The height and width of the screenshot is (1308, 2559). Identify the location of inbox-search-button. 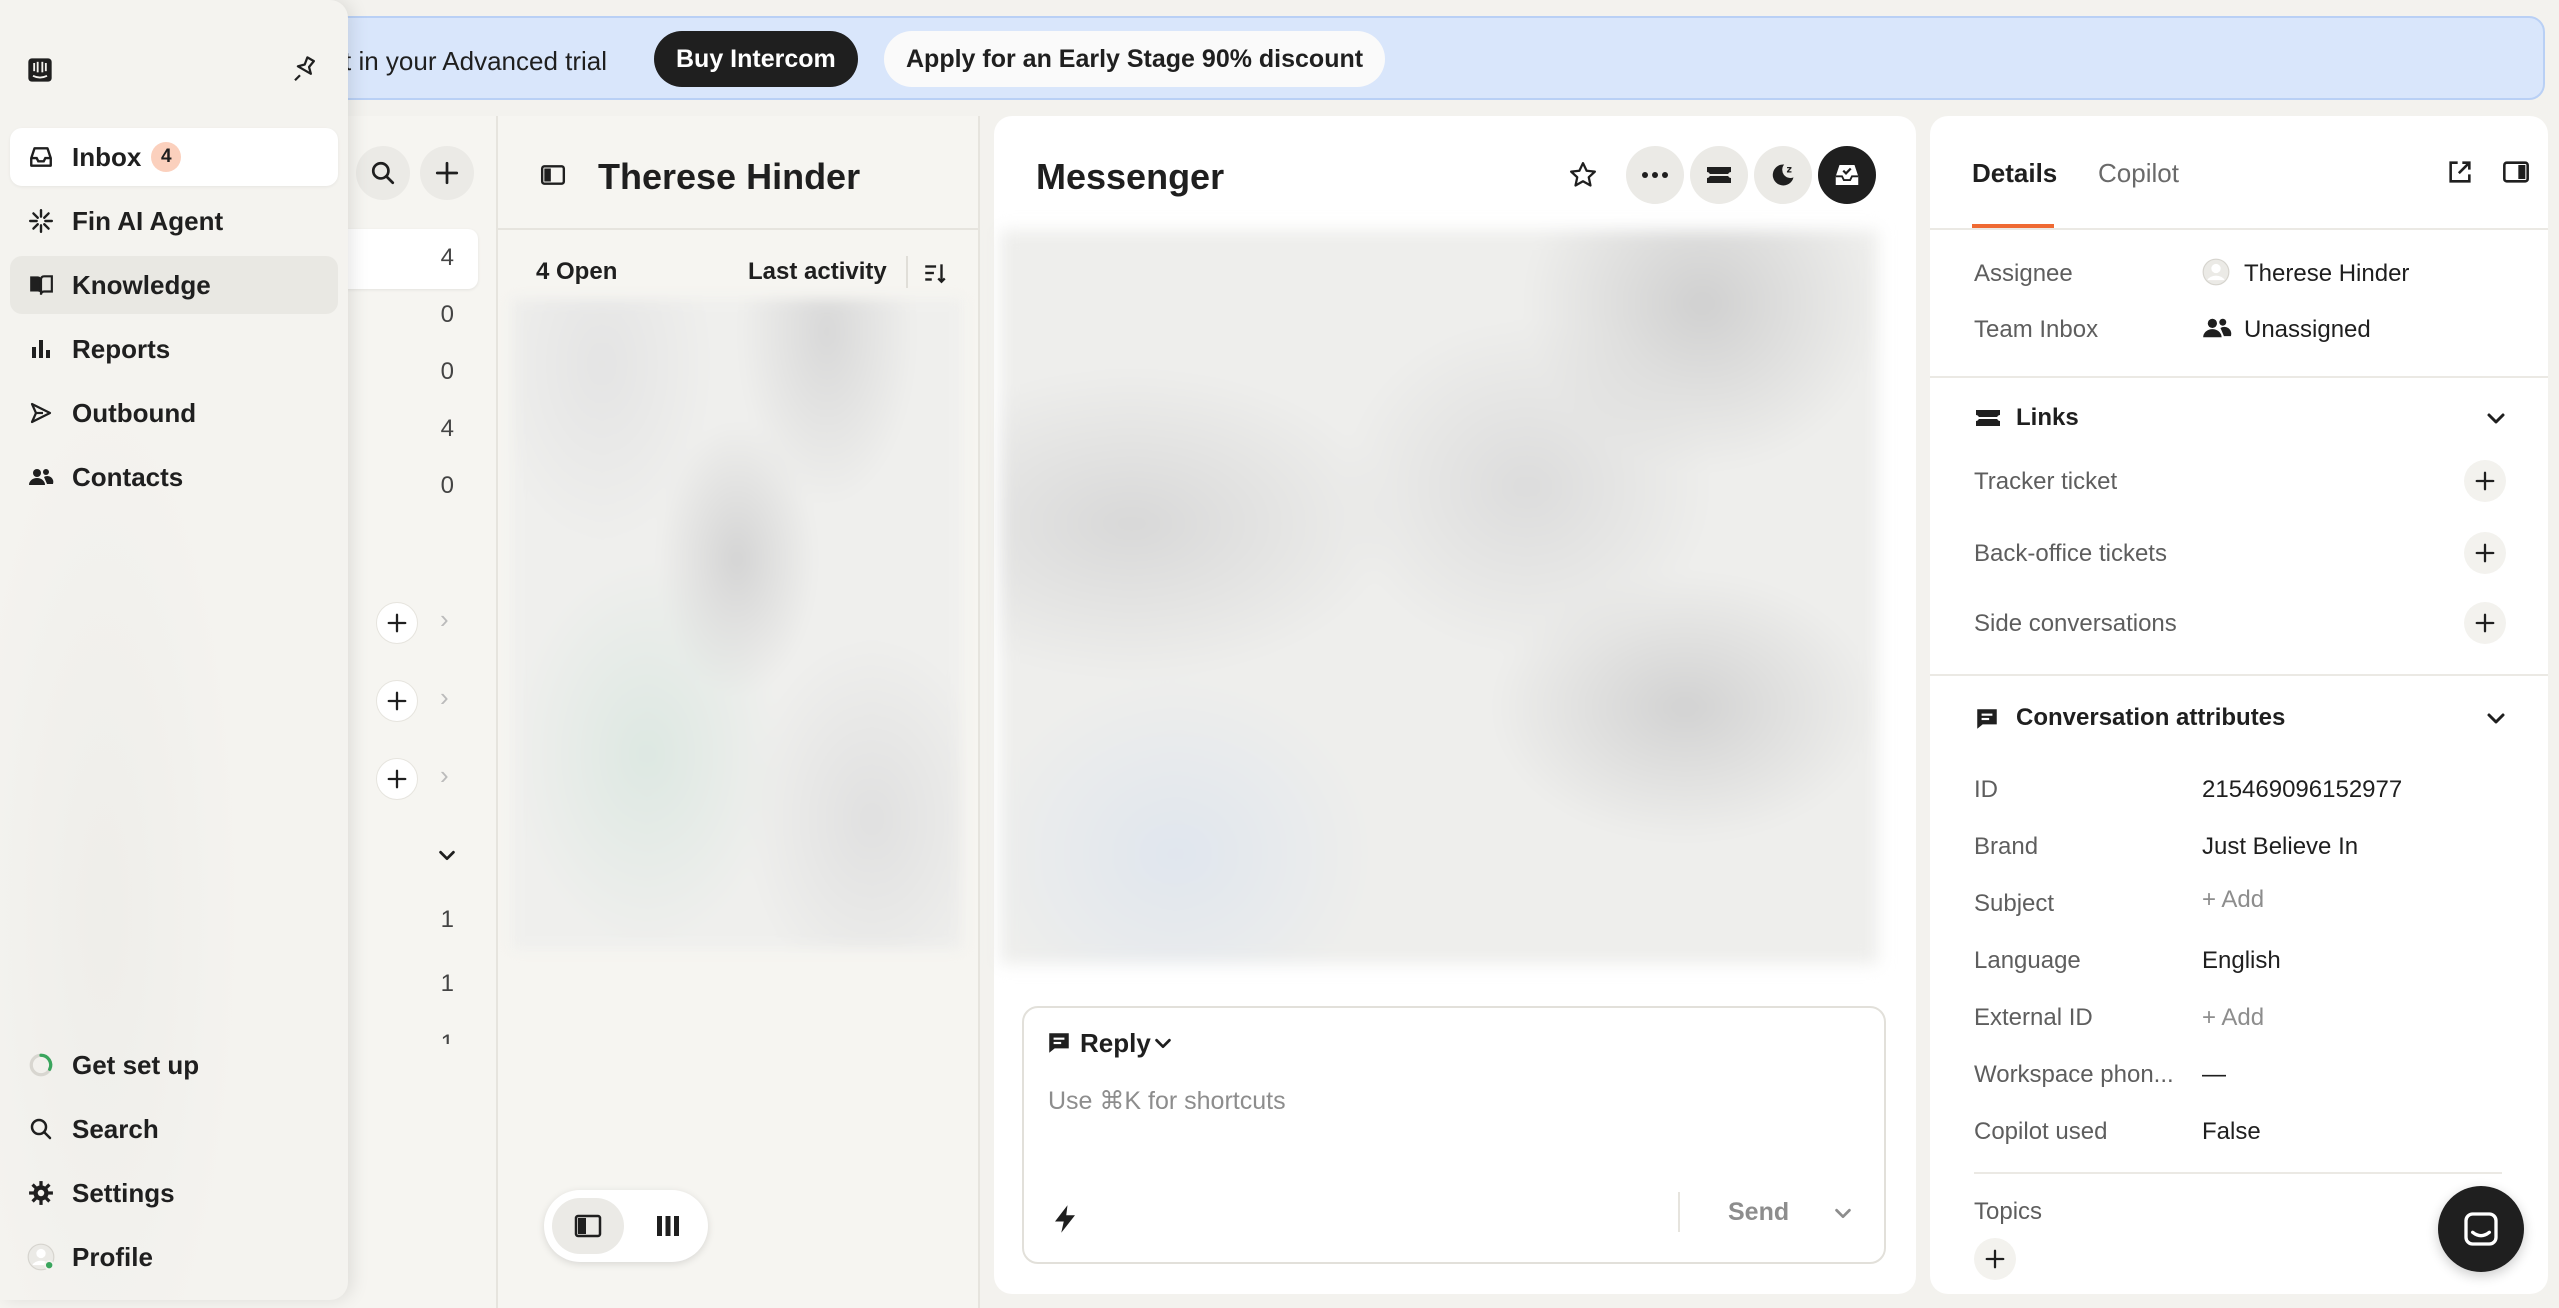
(383, 173).